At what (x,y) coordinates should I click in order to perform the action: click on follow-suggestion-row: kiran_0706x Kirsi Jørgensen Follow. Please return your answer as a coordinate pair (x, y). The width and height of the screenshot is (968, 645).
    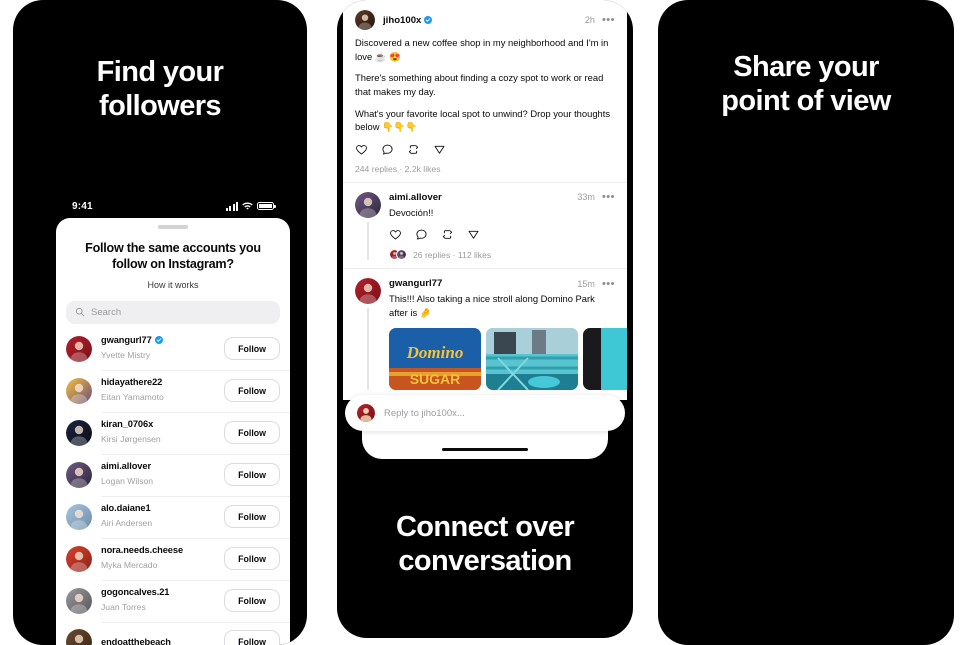
    Looking at the image, I should click on (173, 432).